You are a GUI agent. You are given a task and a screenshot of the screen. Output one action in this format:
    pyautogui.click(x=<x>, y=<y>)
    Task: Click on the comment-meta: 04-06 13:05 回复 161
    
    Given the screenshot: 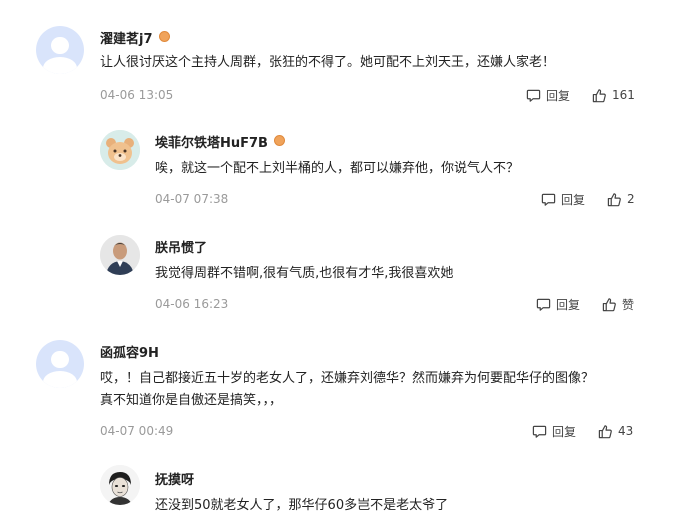 What is the action you would take?
    pyautogui.click(x=368, y=95)
    